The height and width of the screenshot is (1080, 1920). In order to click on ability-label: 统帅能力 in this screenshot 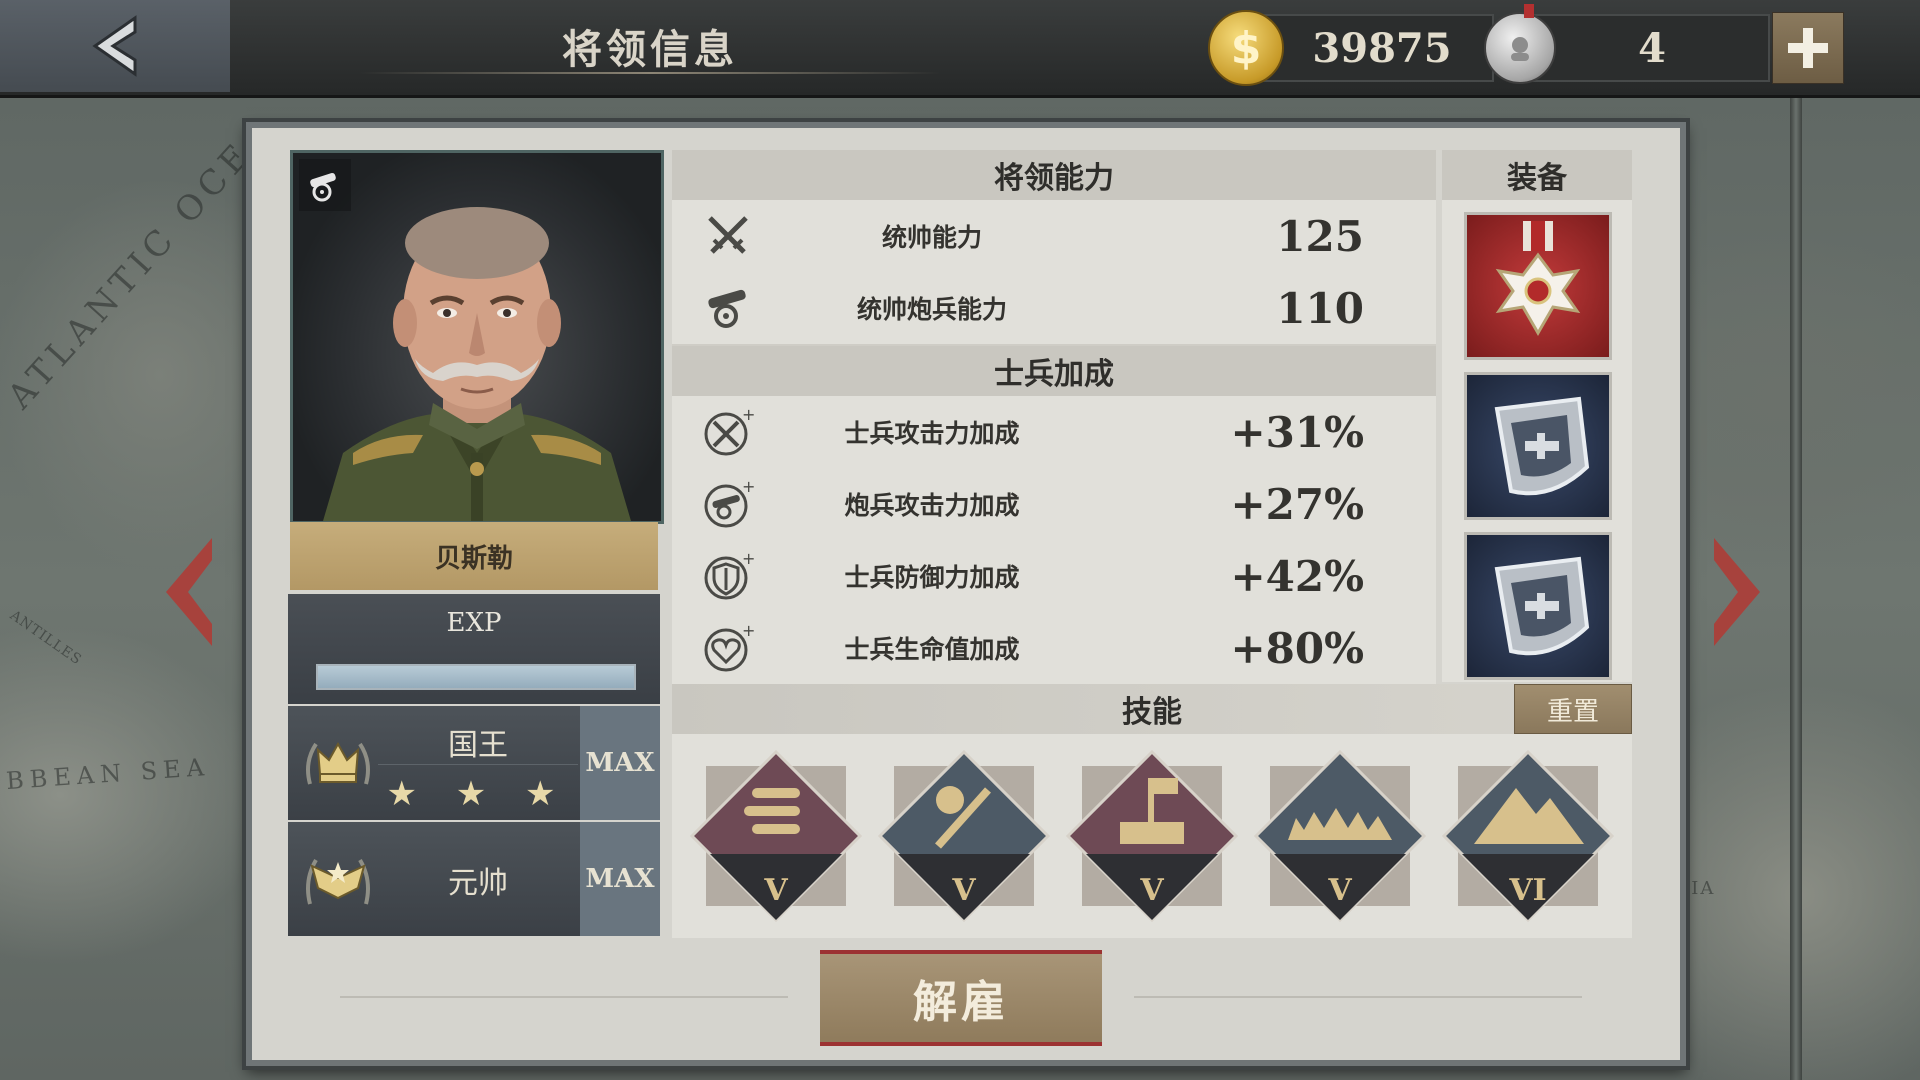, I will do `click(931, 237)`.